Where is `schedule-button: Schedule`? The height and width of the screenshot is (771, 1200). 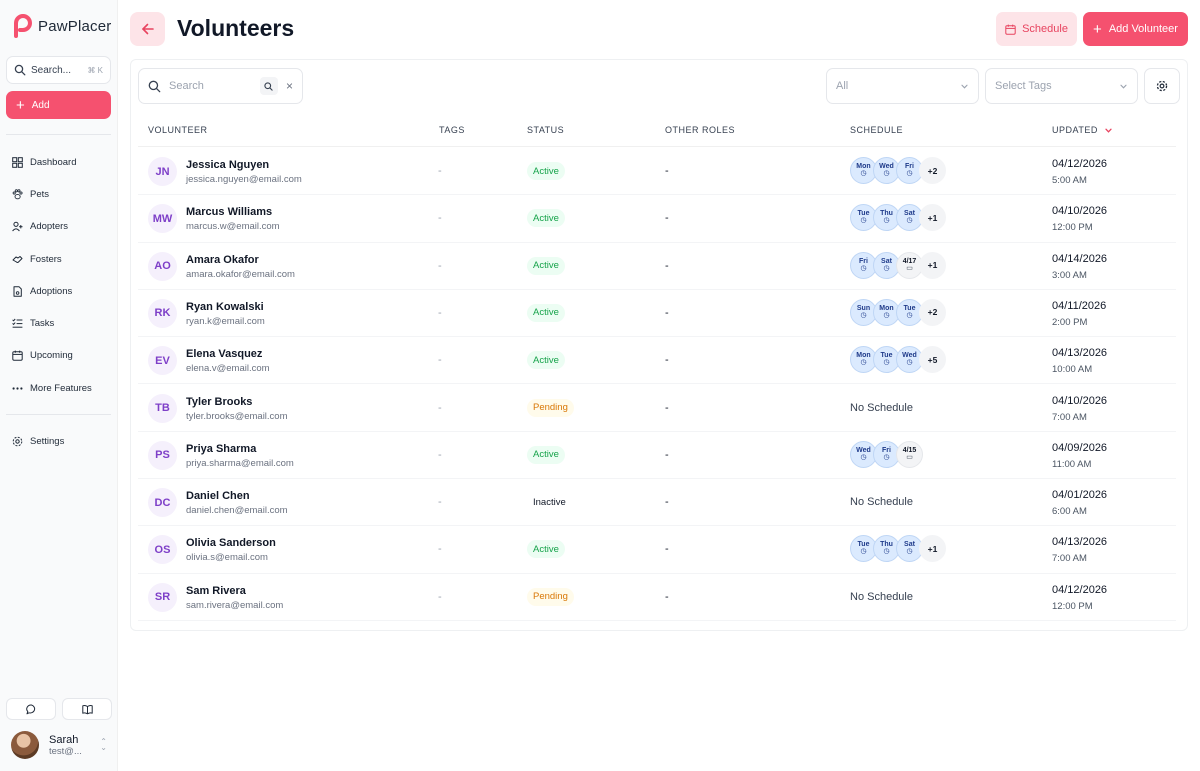
schedule-button: Schedule is located at coordinates (1036, 29).